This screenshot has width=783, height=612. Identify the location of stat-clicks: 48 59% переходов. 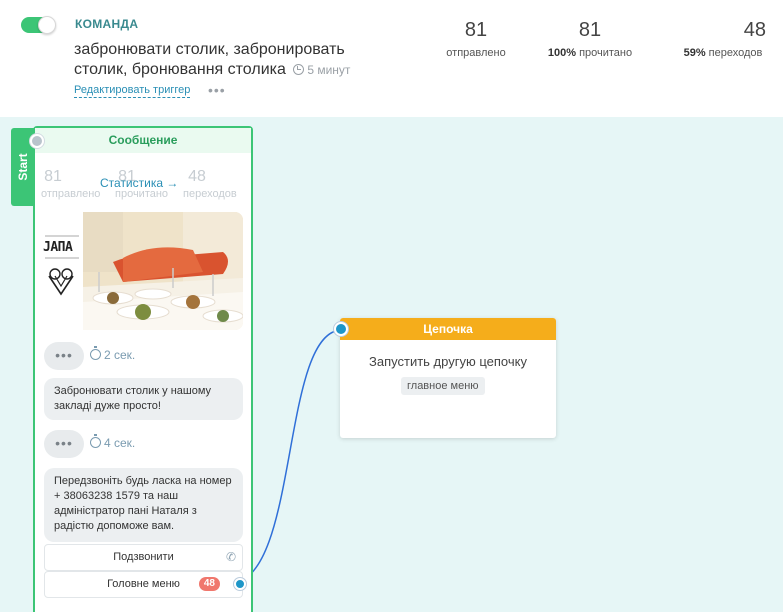
(723, 38).